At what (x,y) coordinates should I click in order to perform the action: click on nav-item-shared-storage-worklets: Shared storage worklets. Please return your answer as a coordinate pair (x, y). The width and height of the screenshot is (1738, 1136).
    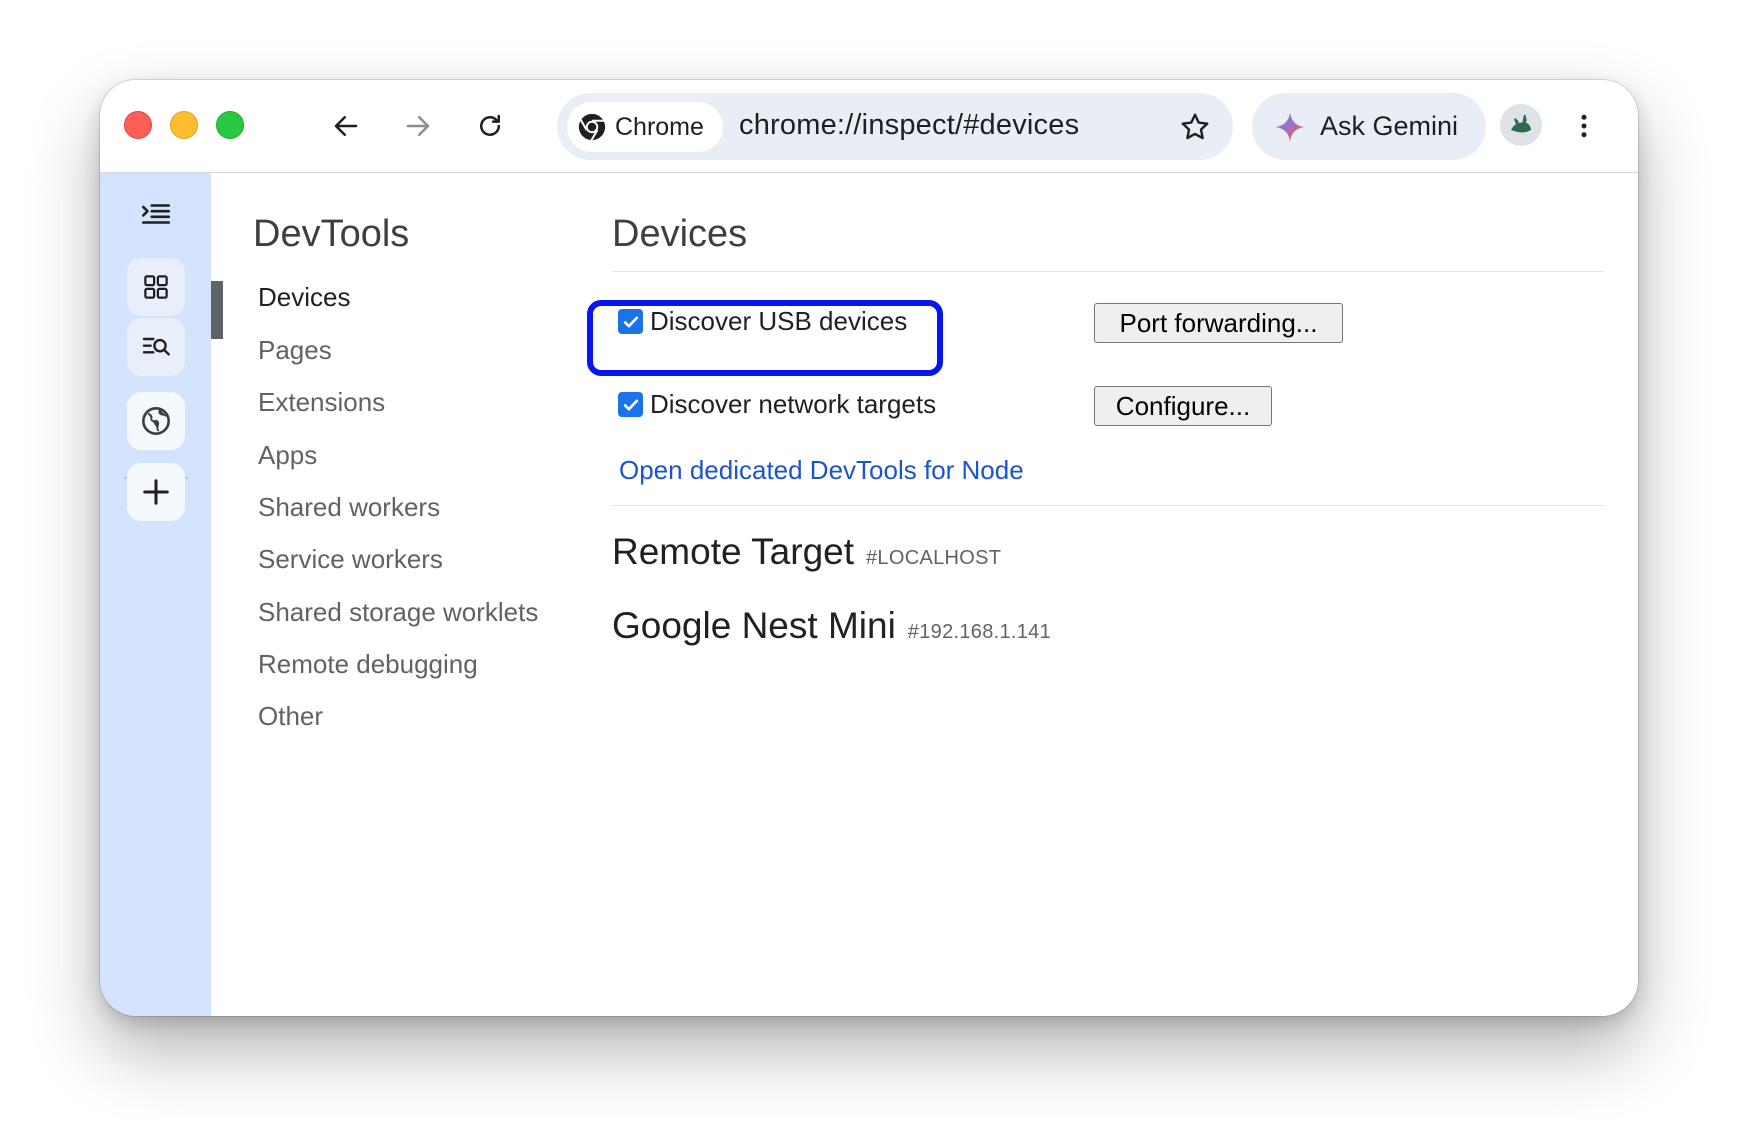
    Looking at the image, I should click on (398, 612).